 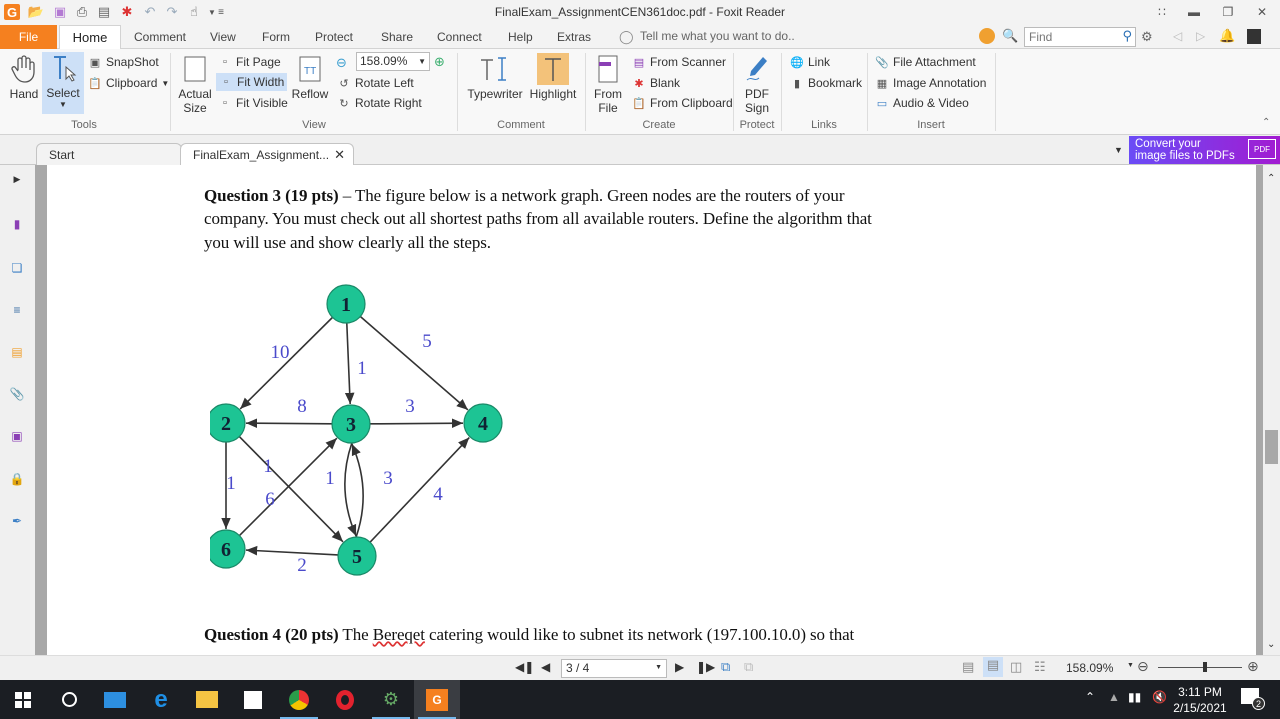 I want to click on user-account-icon, so click(x=1254, y=36).